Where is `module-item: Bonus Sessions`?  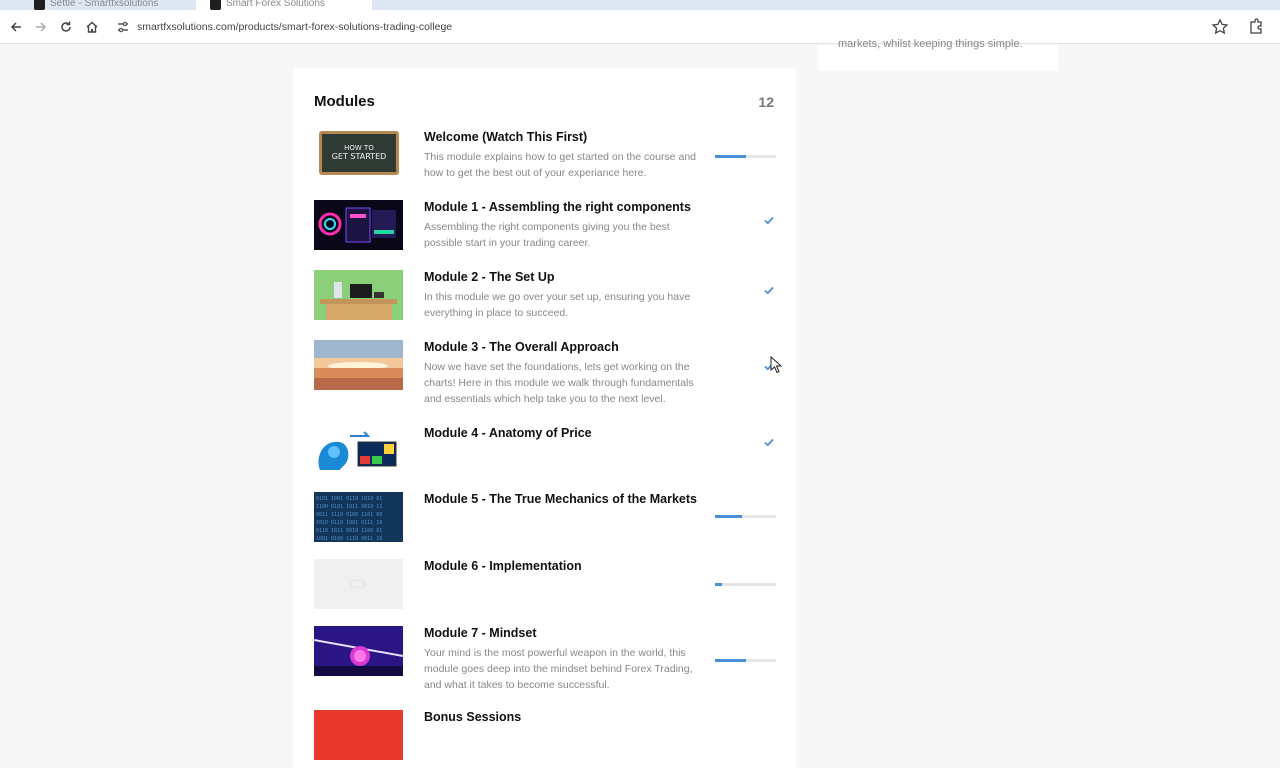
module-item: Bonus Sessions is located at coordinates (549, 735).